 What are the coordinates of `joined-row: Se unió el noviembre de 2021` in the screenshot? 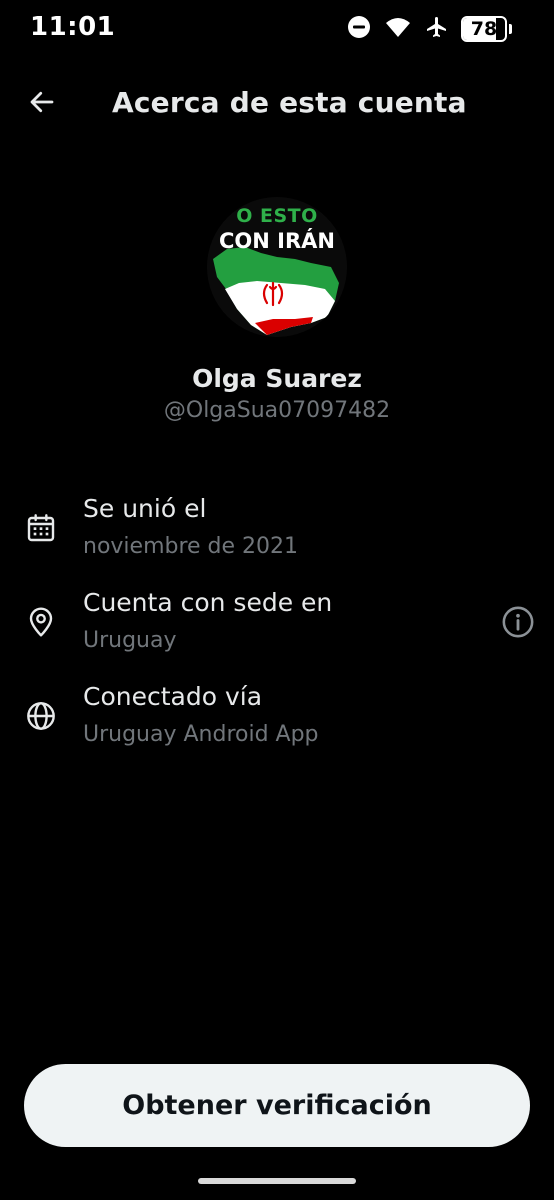 It's located at (277, 534).